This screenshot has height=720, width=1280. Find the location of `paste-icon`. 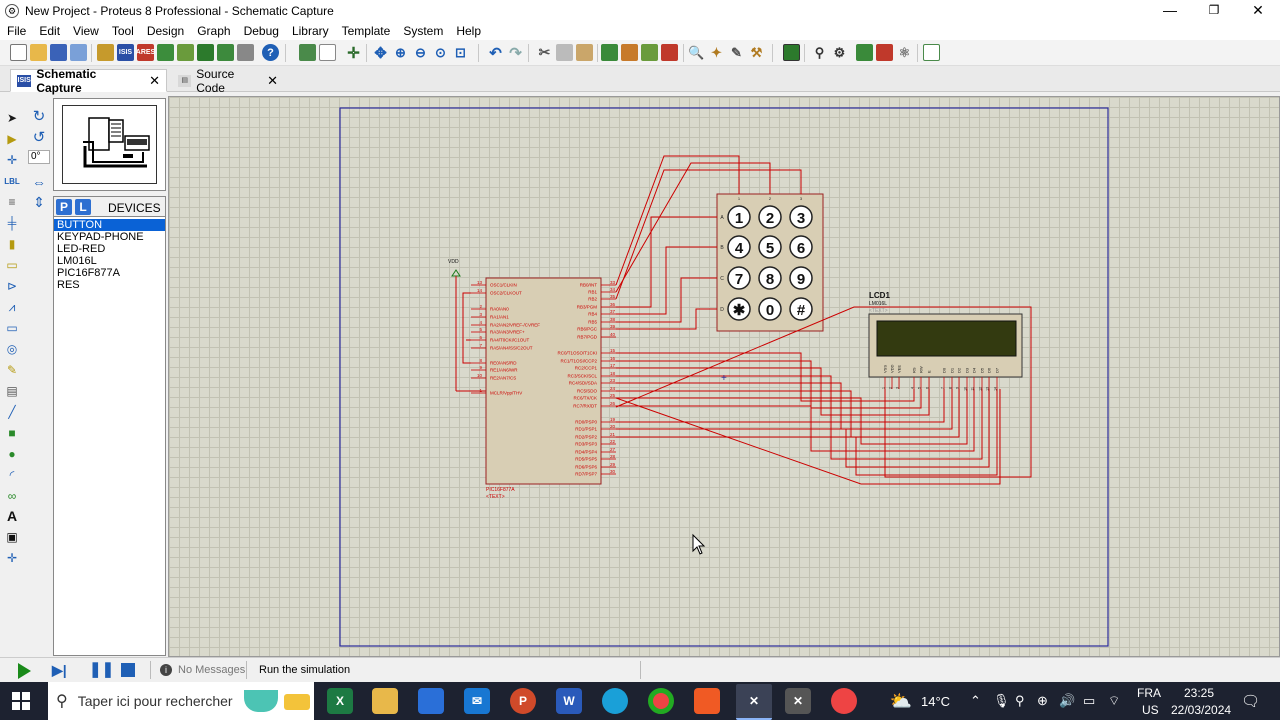

paste-icon is located at coordinates (584, 52).